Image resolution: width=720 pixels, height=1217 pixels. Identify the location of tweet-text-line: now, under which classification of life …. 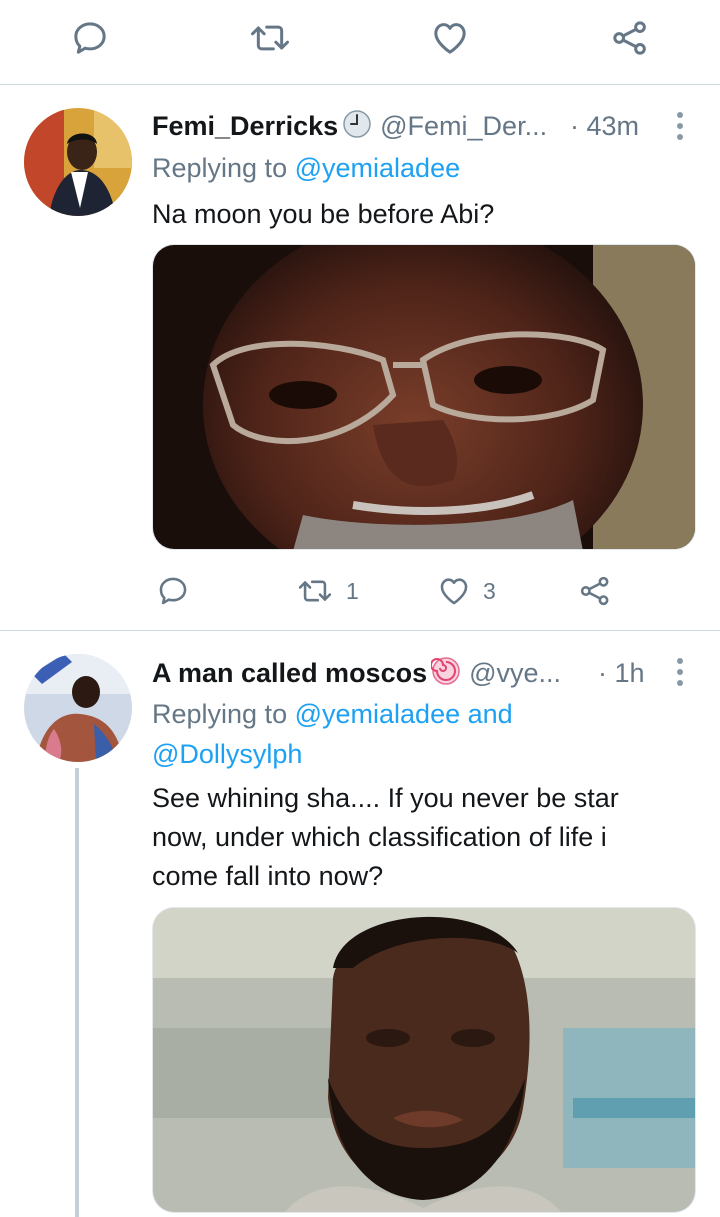
(379, 837).